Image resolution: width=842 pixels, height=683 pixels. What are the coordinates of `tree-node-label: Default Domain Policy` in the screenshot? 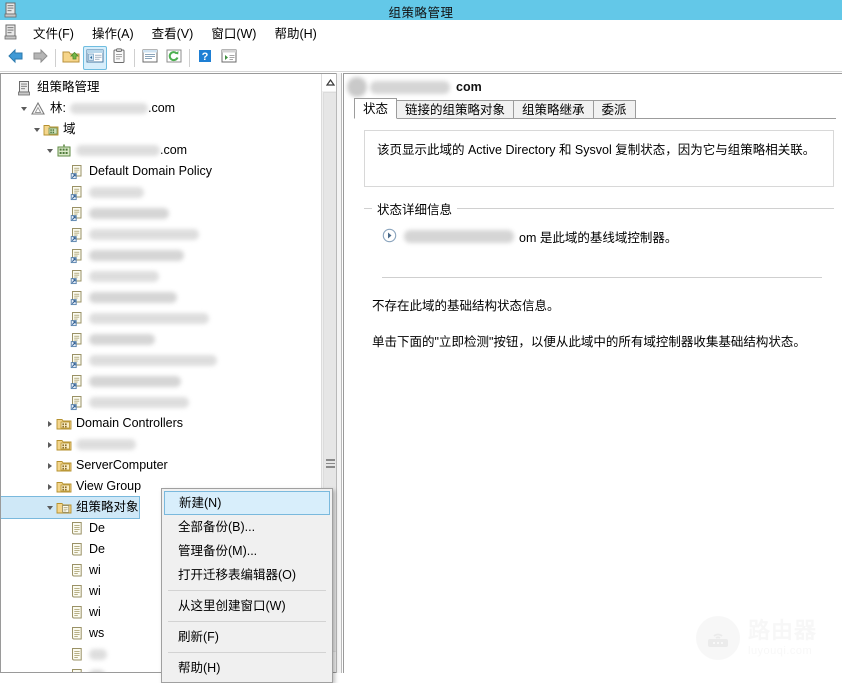 It's located at (150, 171).